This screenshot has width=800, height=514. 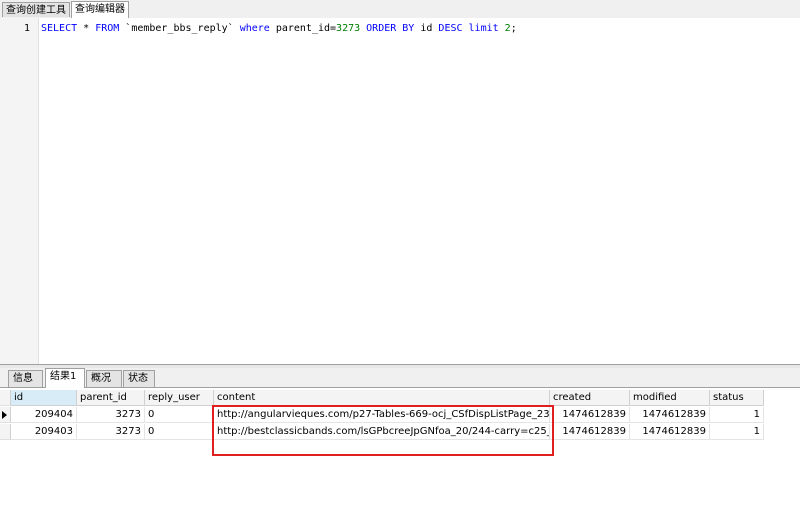 What do you see at coordinates (387, 28) in the screenshot?
I see `sql-keyword-order-by: ORDER BY` at bounding box center [387, 28].